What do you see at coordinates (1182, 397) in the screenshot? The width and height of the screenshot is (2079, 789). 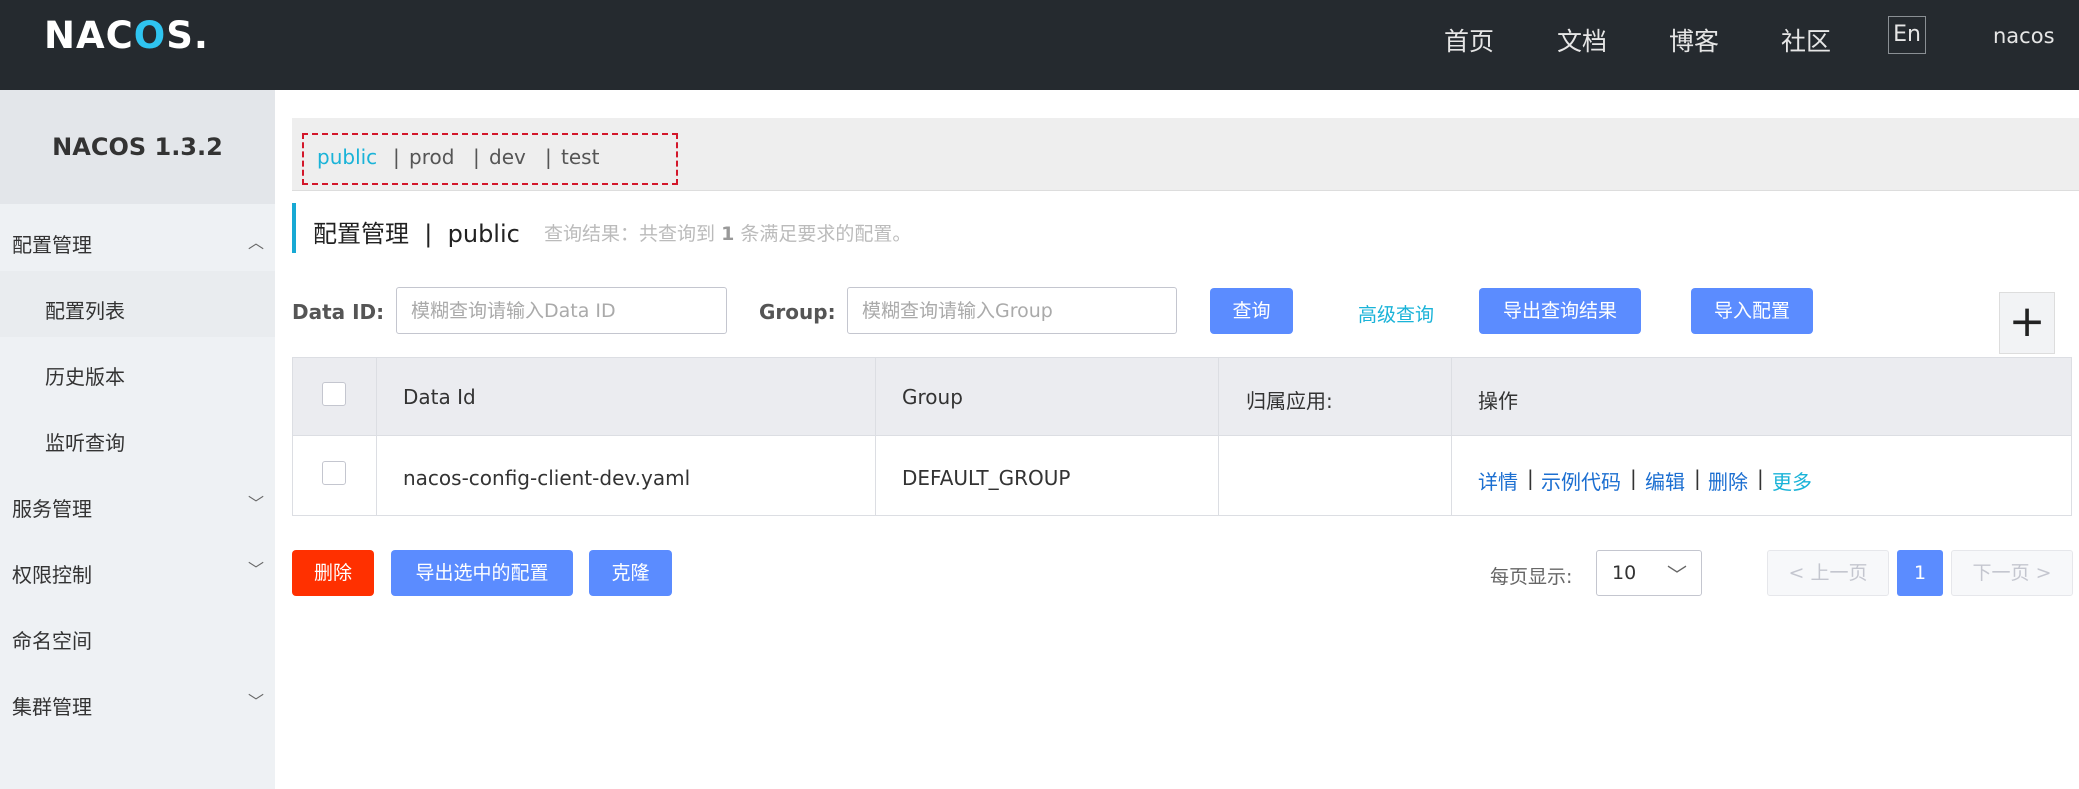 I see `table-header` at bounding box center [1182, 397].